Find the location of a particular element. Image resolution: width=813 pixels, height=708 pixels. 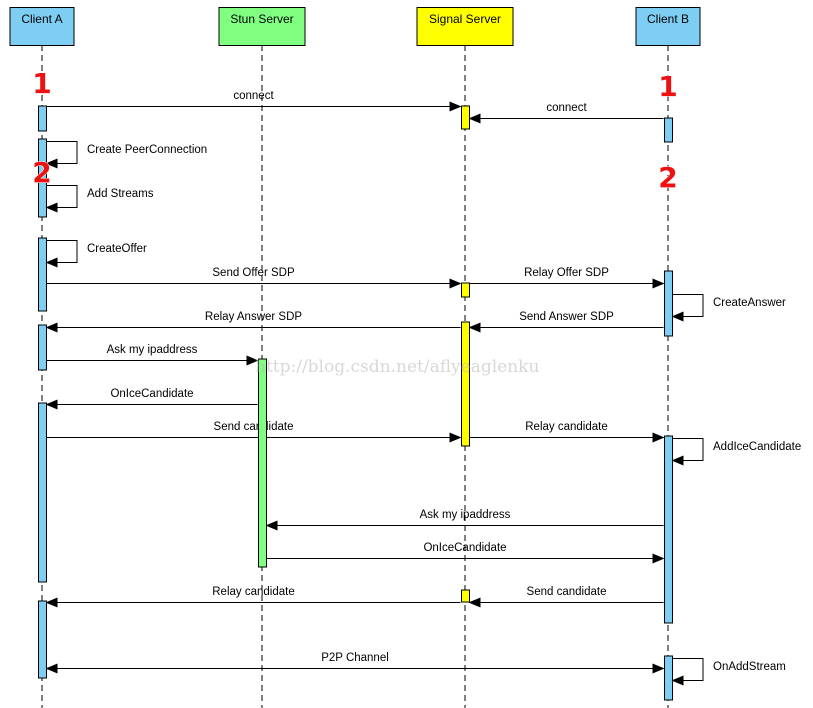

message-label: P2P Channel is located at coordinates (355, 658).